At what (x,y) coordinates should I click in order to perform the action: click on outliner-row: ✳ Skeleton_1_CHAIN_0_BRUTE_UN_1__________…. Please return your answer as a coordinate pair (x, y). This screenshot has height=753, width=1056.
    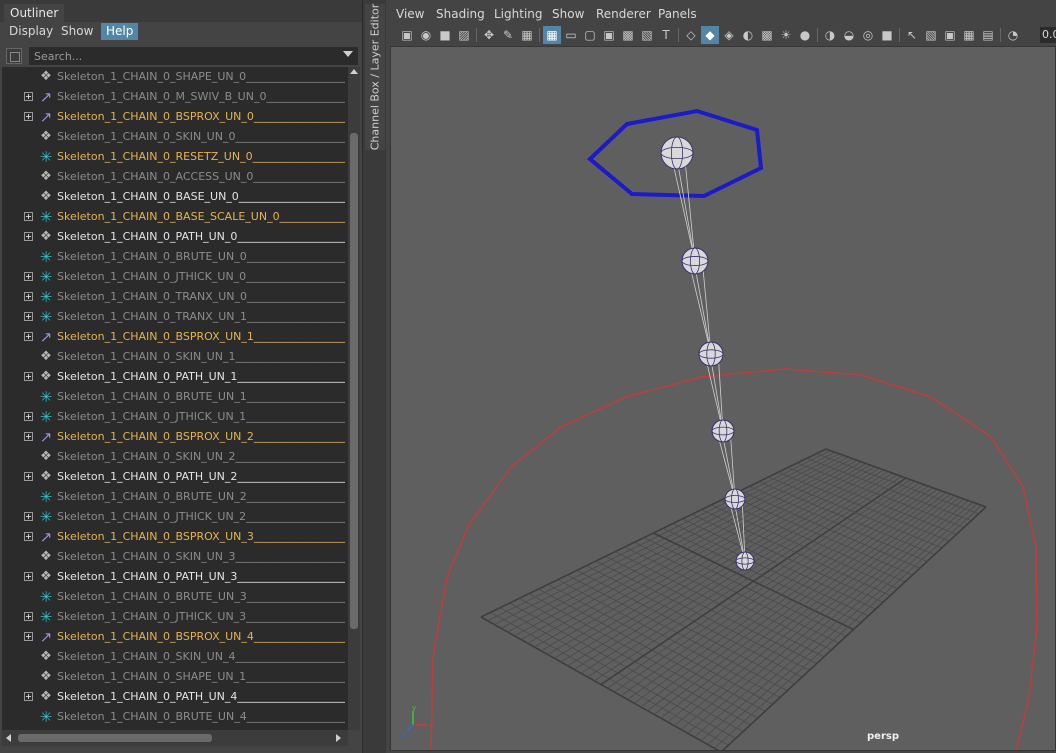
    Looking at the image, I should click on (175, 397).